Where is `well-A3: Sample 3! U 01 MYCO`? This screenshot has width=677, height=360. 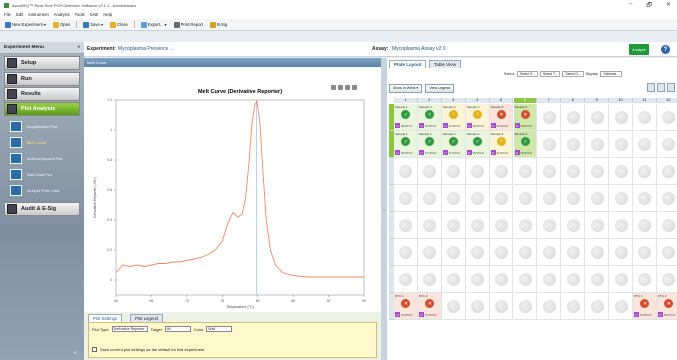
well-A3: Sample 3! U 01 MYCO is located at coordinates (453, 117).